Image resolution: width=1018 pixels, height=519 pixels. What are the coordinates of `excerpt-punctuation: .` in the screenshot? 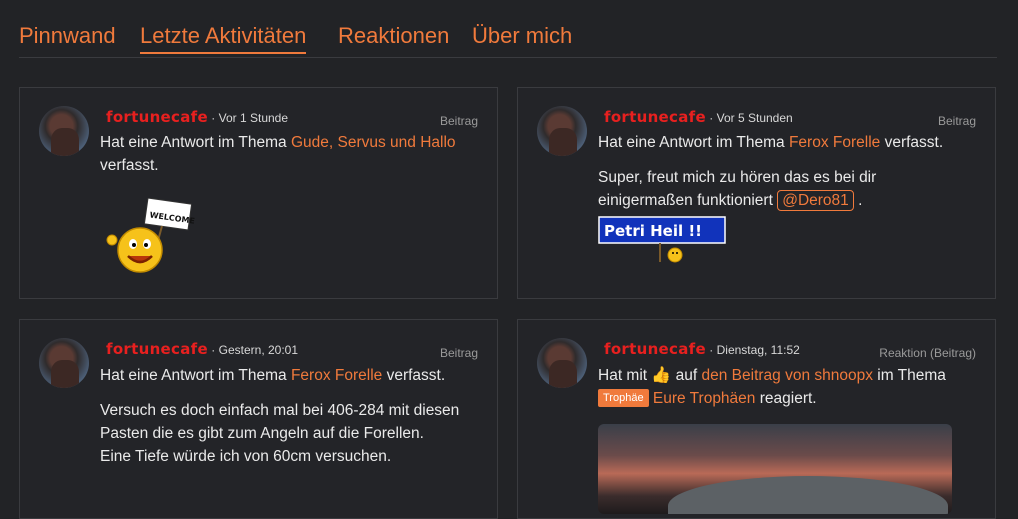 It's located at (858, 200).